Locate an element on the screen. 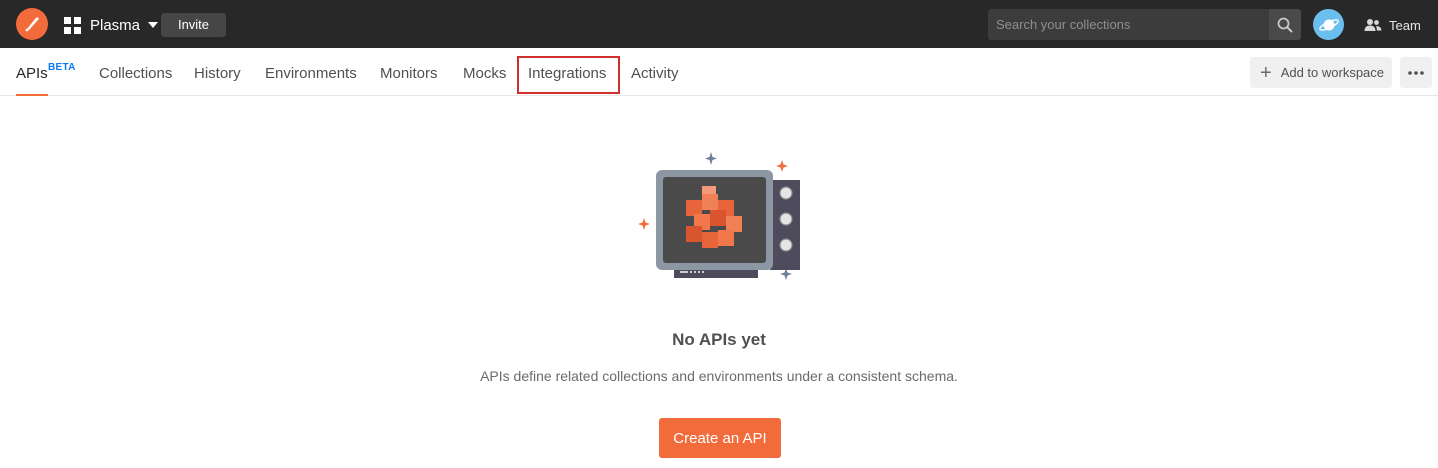 Image resolution: width=1438 pixels, height=468 pixels. plus-icon: + is located at coordinates (1266, 72).